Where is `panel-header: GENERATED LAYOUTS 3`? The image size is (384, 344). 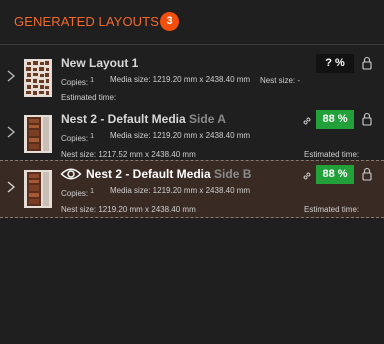
panel-header: GENERATED LAYOUTS 3 is located at coordinates (192, 22).